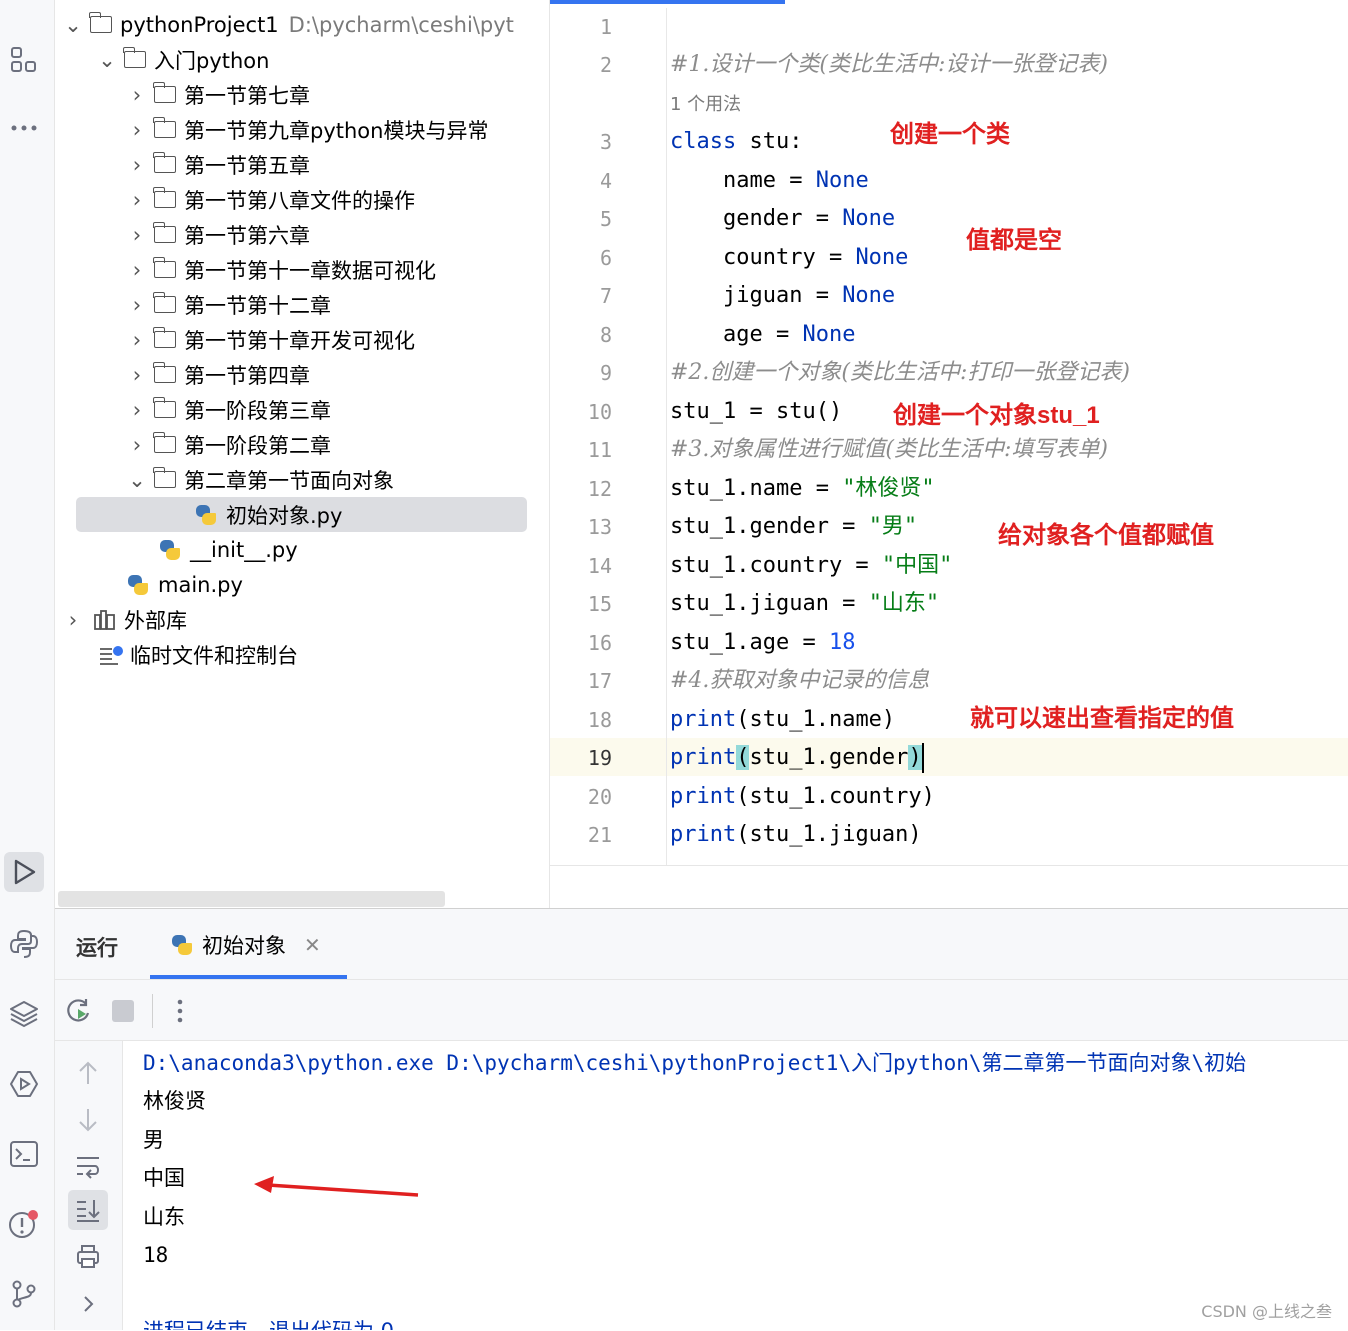 This screenshot has width=1348, height=1331. What do you see at coordinates (281, 269) in the screenshot?
I see `tree-folder: › 第一节第十一章数据可视化` at bounding box center [281, 269].